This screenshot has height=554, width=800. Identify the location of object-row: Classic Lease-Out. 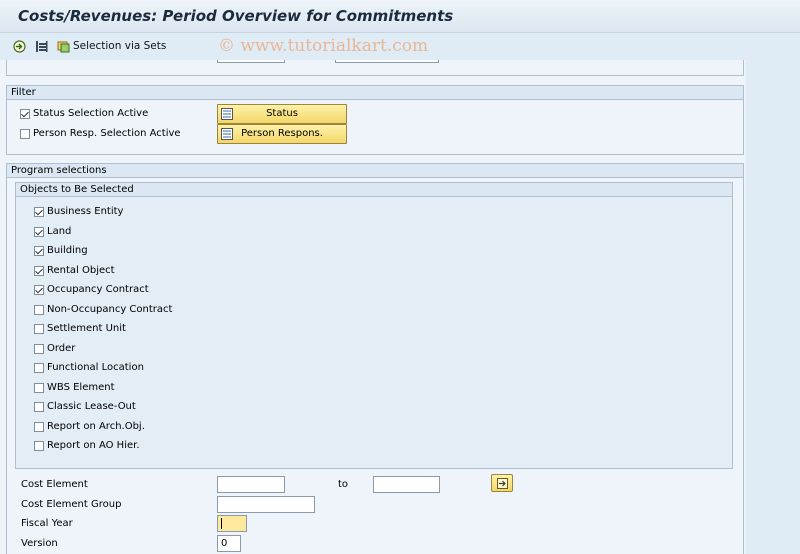
(144, 407).